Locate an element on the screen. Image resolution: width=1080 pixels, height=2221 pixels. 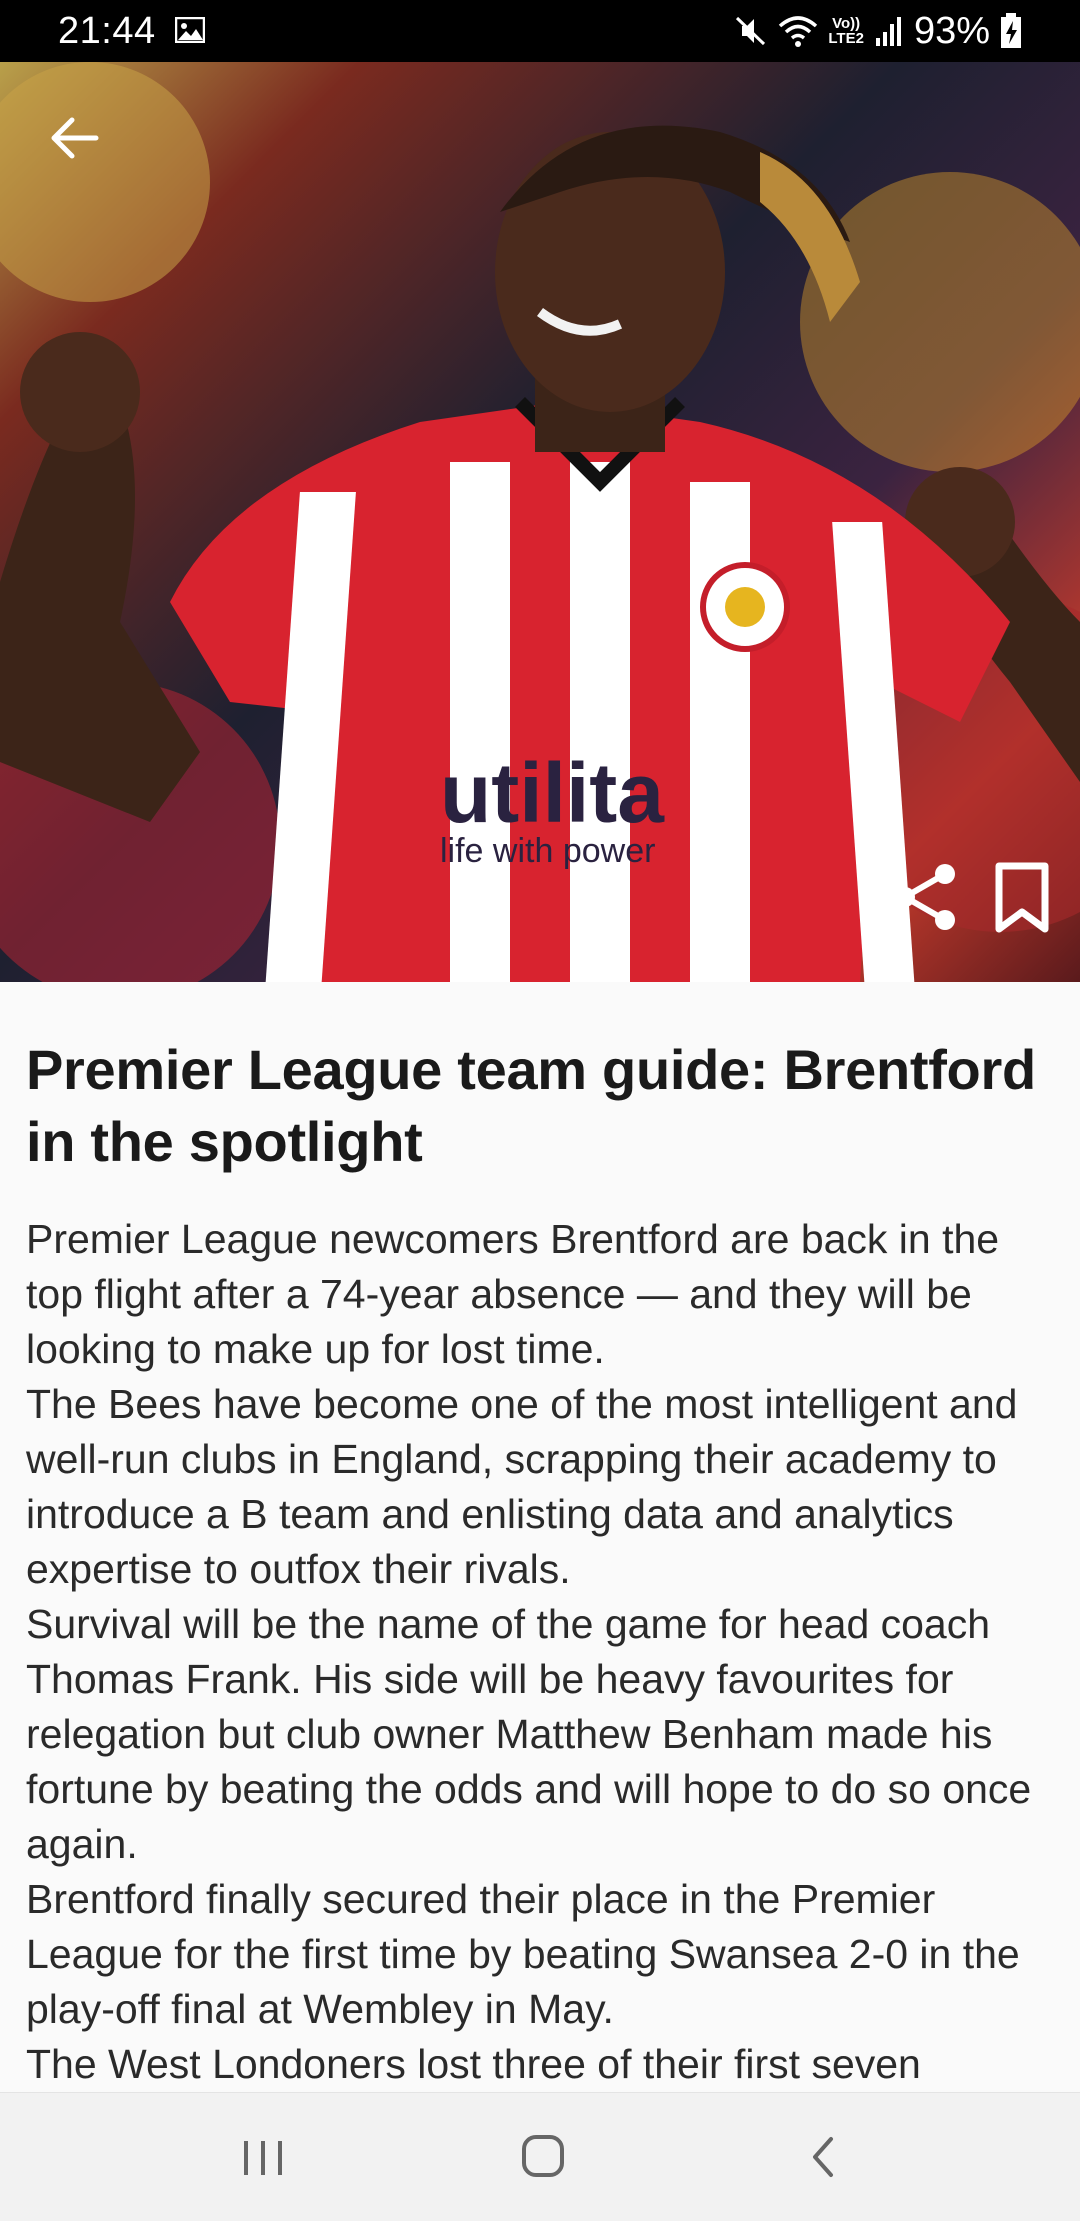
home-icon is located at coordinates (543, 2157).